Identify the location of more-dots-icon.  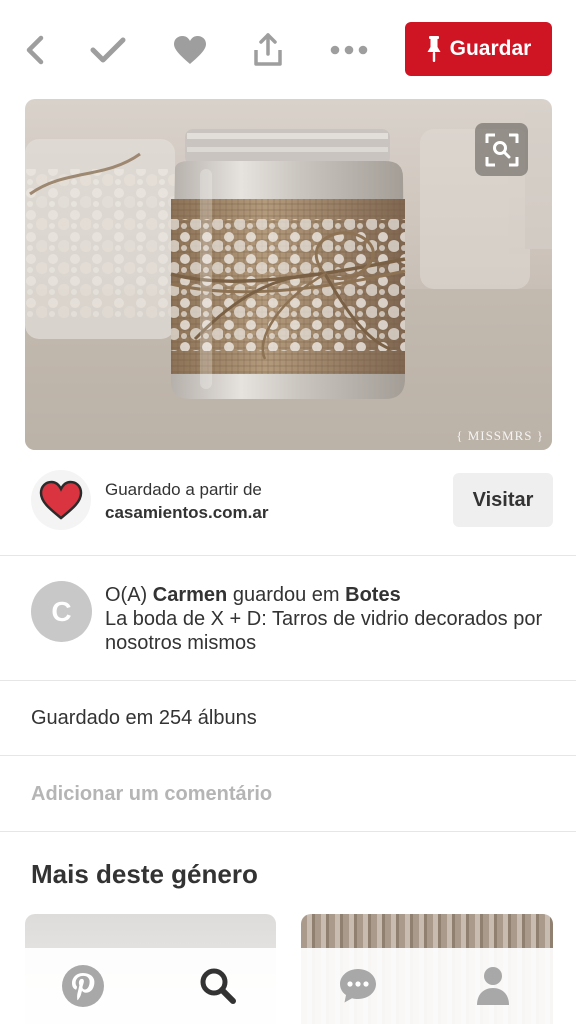
(349, 50).